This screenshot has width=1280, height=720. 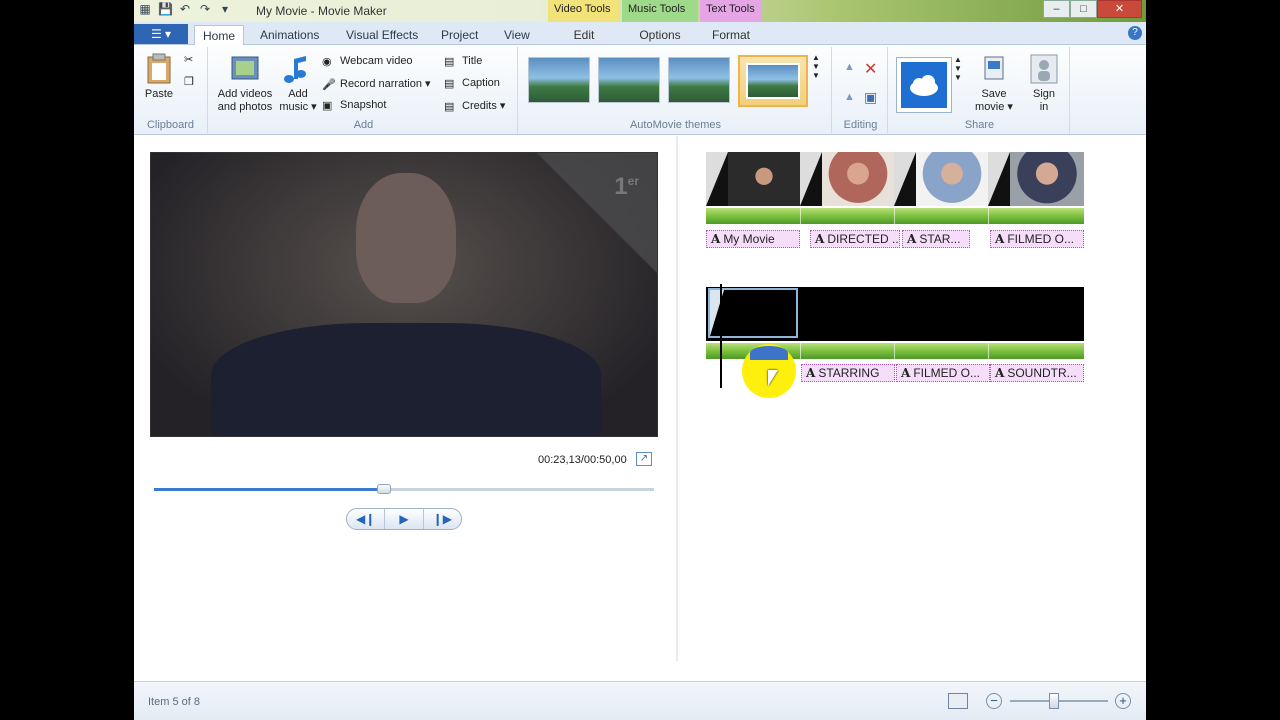 What do you see at coordinates (205, 9) in the screenshot?
I see `redo-icon: ↷` at bounding box center [205, 9].